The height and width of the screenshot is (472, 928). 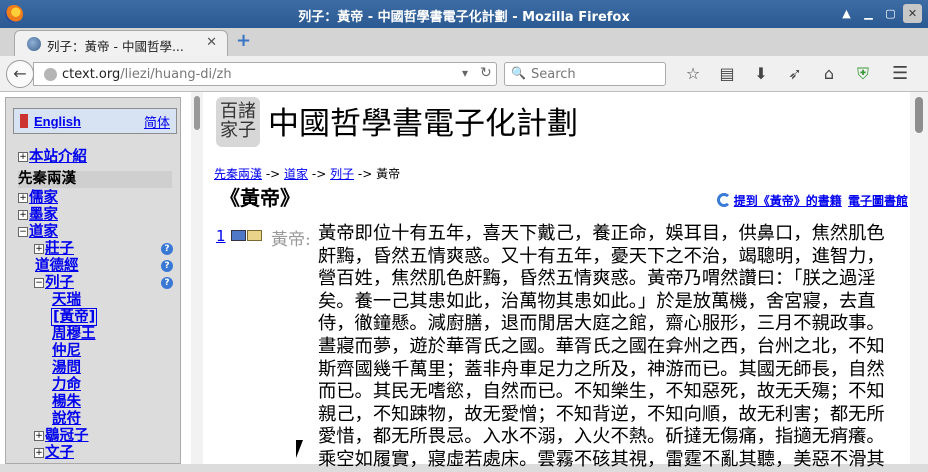 I want to click on sidebar-item-pre-qin: 先秦兩漢, so click(x=95, y=179).